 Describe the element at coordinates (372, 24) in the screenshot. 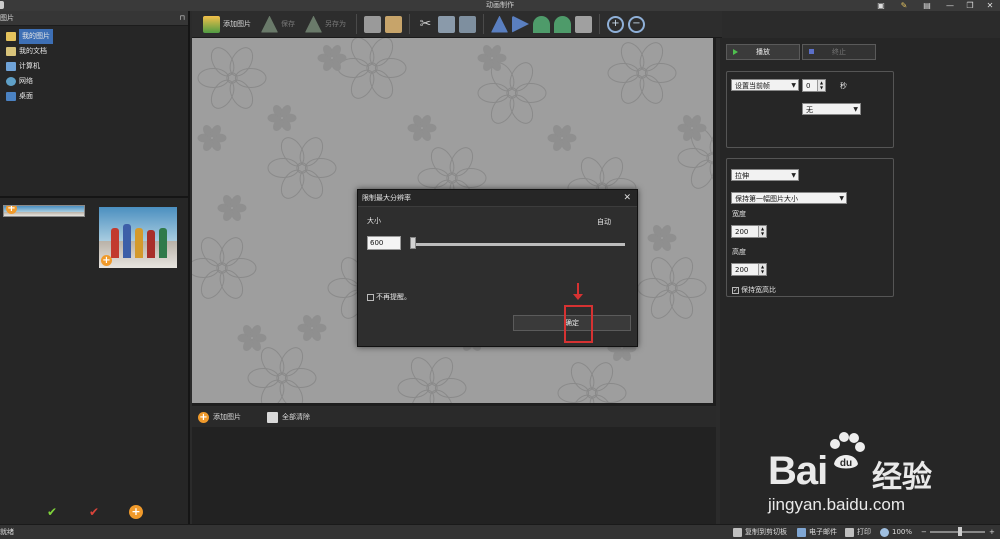

I see `print-icon` at that location.